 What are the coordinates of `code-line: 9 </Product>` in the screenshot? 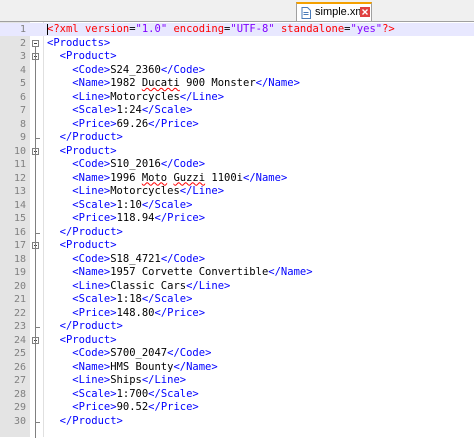 It's located at (237, 137).